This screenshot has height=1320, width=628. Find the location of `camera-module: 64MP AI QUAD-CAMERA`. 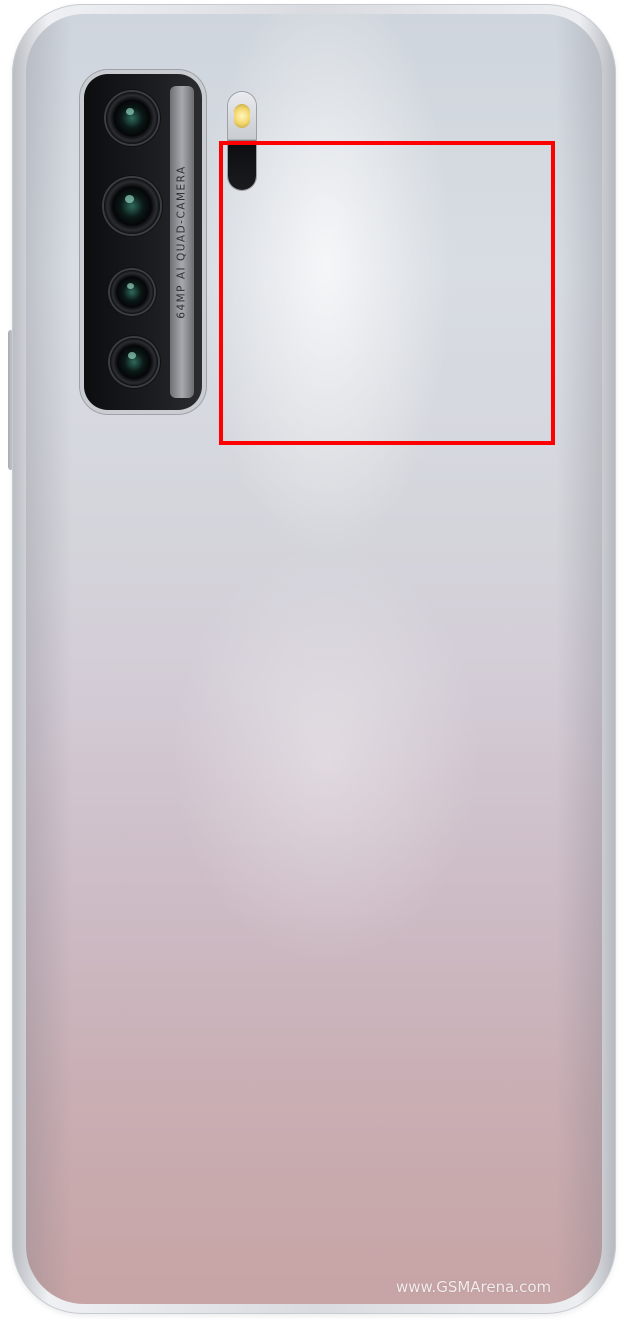

camera-module: 64MP AI QUAD-CAMERA is located at coordinates (143, 242).